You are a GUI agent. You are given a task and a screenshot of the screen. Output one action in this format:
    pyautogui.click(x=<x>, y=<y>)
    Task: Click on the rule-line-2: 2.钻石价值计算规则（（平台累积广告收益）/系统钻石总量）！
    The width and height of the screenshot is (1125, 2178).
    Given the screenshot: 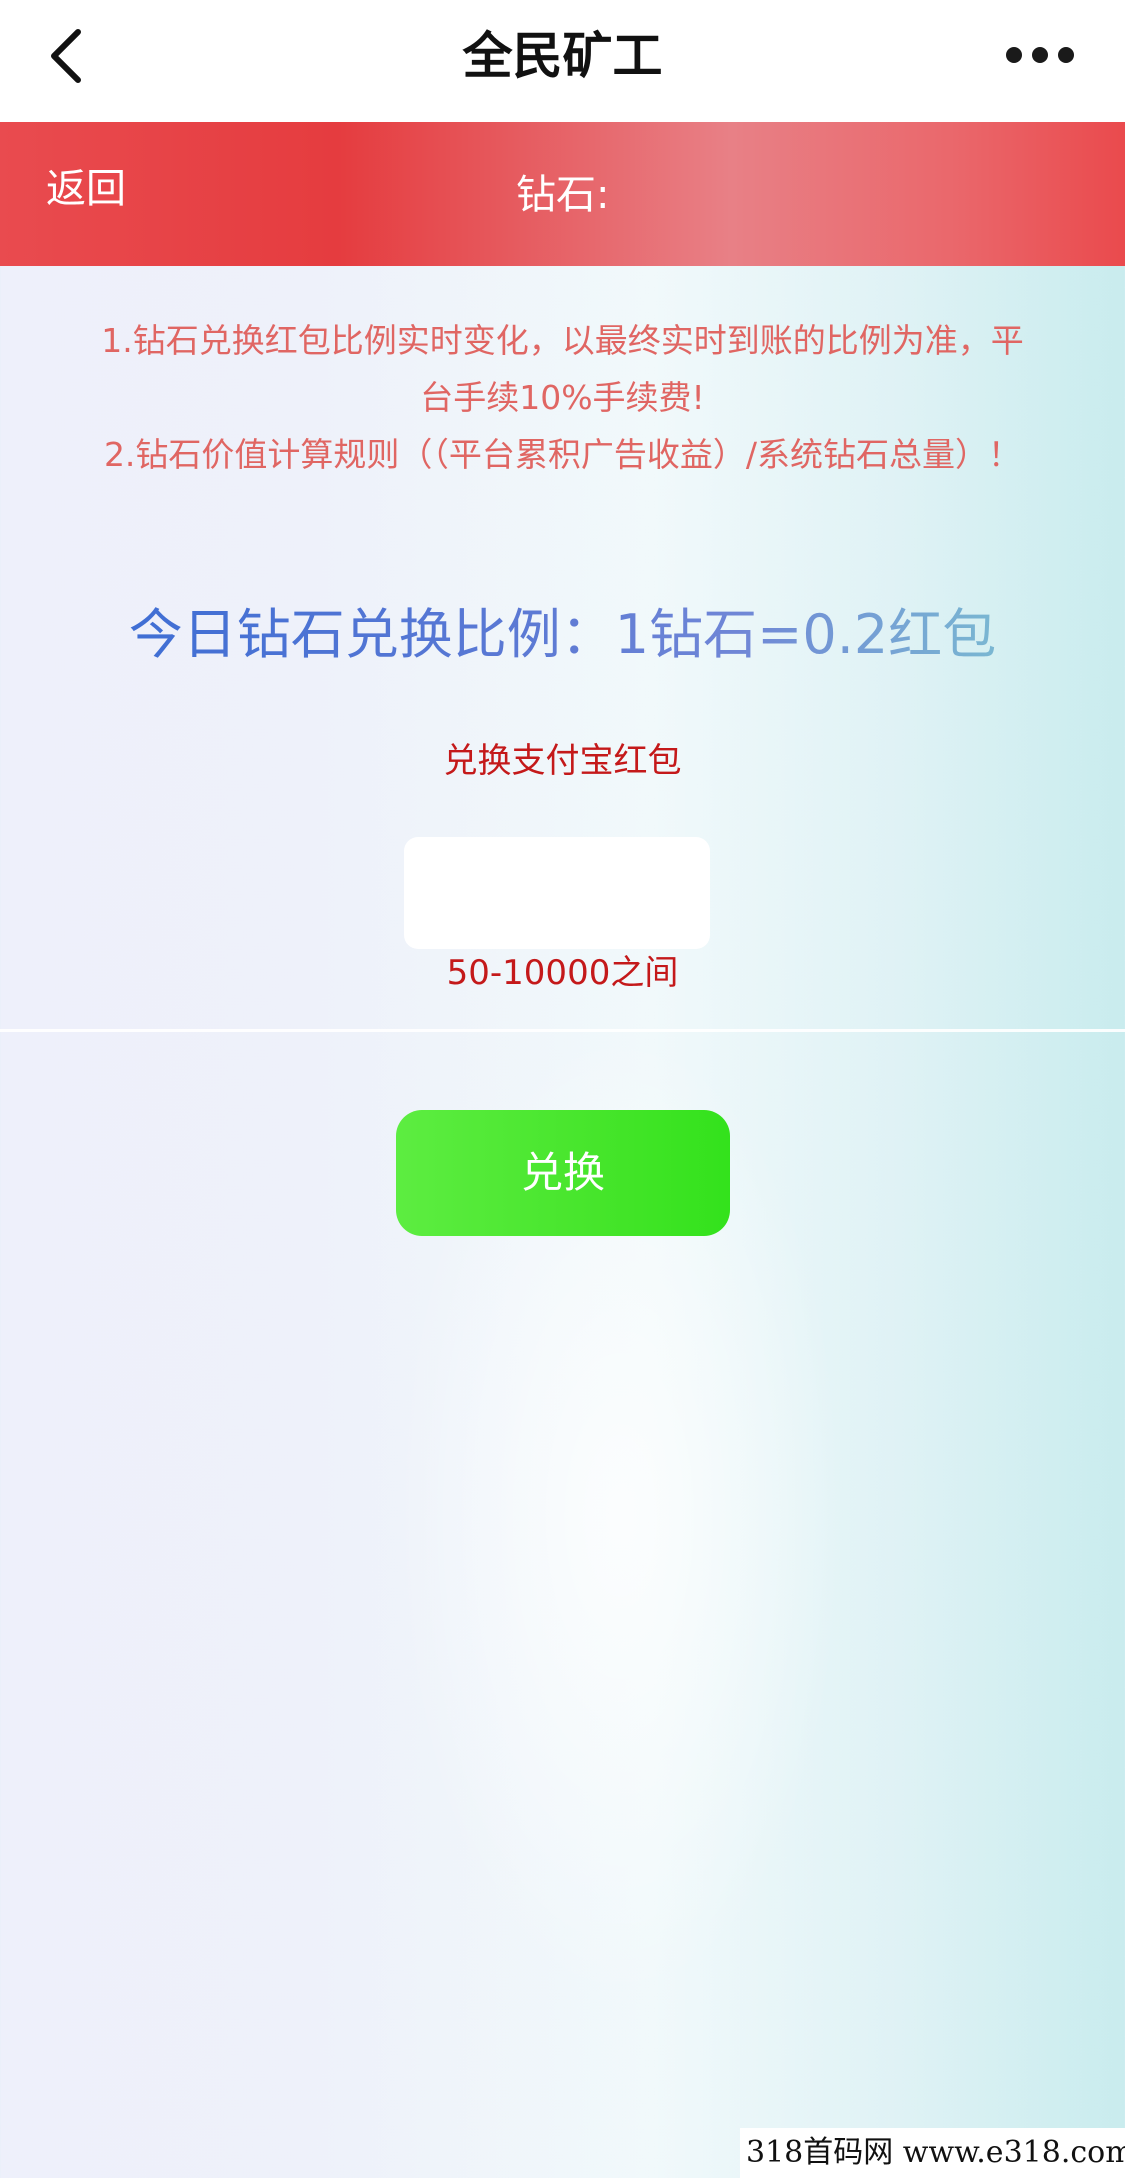 What is the action you would take?
    pyautogui.click(x=562, y=454)
    